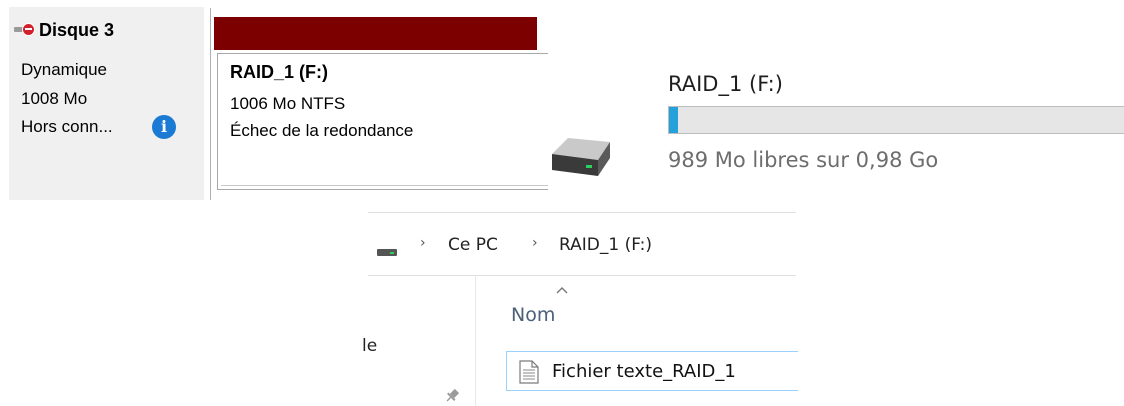 The image size is (1124, 406). Describe the element at coordinates (803, 160) in the screenshot. I see `drive-free-space: 989 Mo libres sur 0,98 Go` at that location.